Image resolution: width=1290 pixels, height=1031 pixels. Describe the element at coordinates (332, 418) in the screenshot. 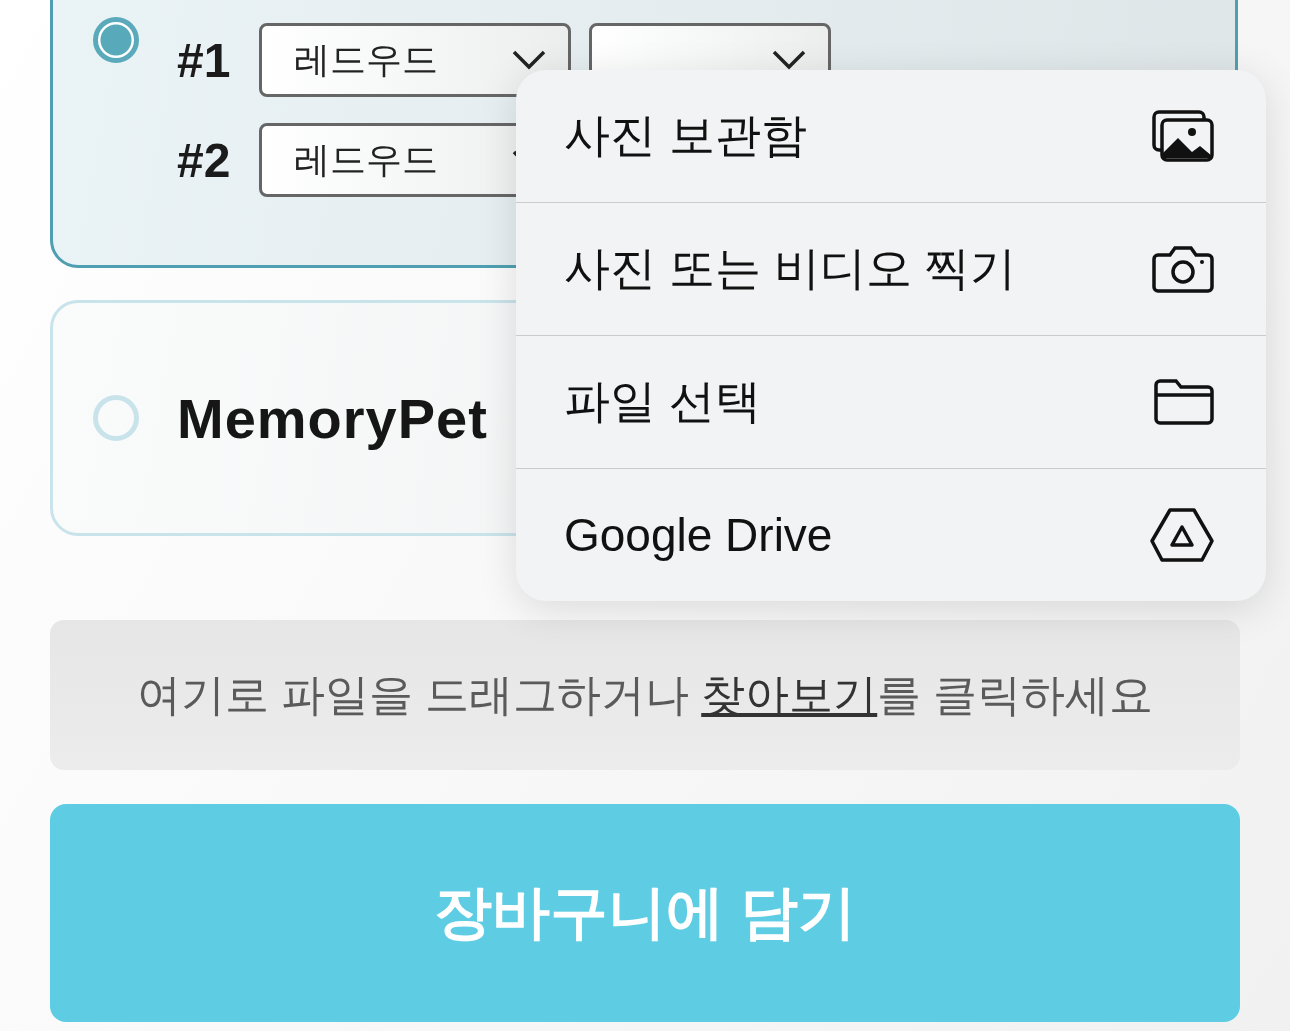

I see `product-title: MemoryPet` at that location.